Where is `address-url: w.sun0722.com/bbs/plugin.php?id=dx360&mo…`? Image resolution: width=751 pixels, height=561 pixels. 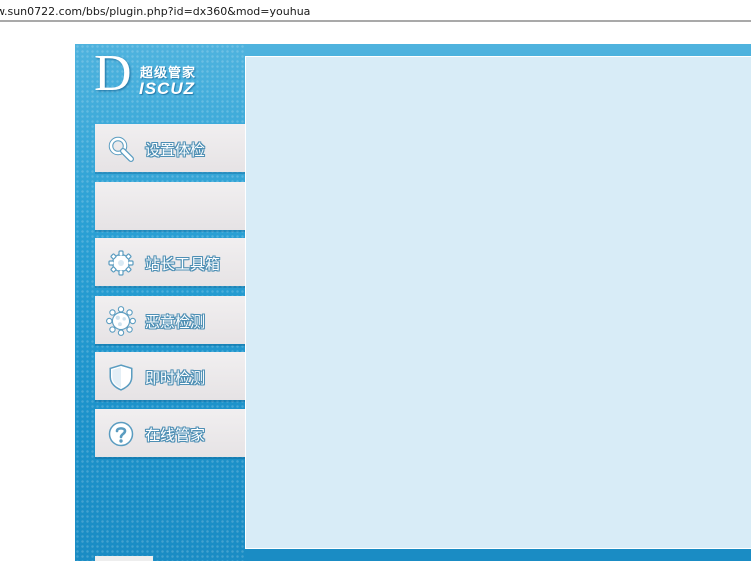 address-url: w.sun0722.com/bbs/plugin.php?id=dx360&mo… is located at coordinates (155, 11).